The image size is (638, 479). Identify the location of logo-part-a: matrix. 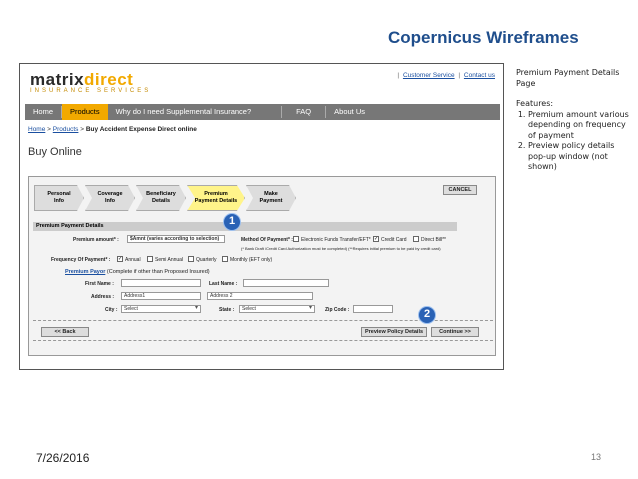
(57, 79).